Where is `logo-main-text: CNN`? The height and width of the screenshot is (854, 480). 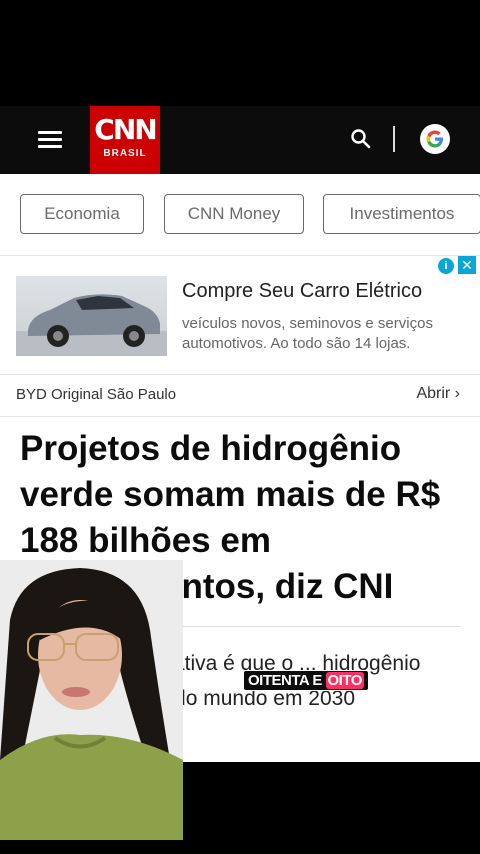
logo-main-text: CNN is located at coordinates (125, 129).